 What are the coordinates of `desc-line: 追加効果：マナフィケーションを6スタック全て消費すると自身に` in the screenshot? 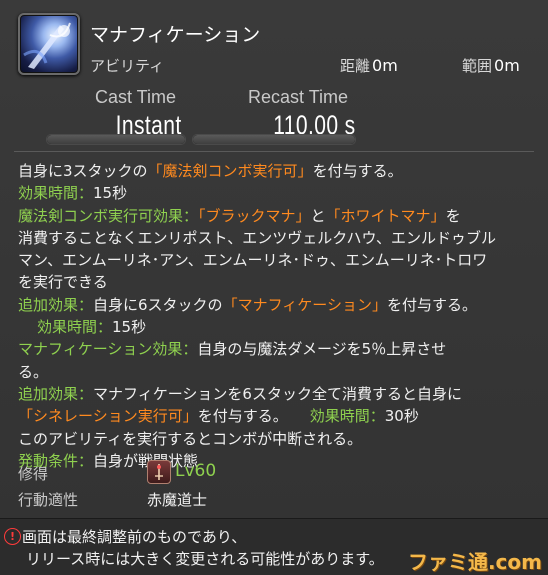 It's located at (240, 393).